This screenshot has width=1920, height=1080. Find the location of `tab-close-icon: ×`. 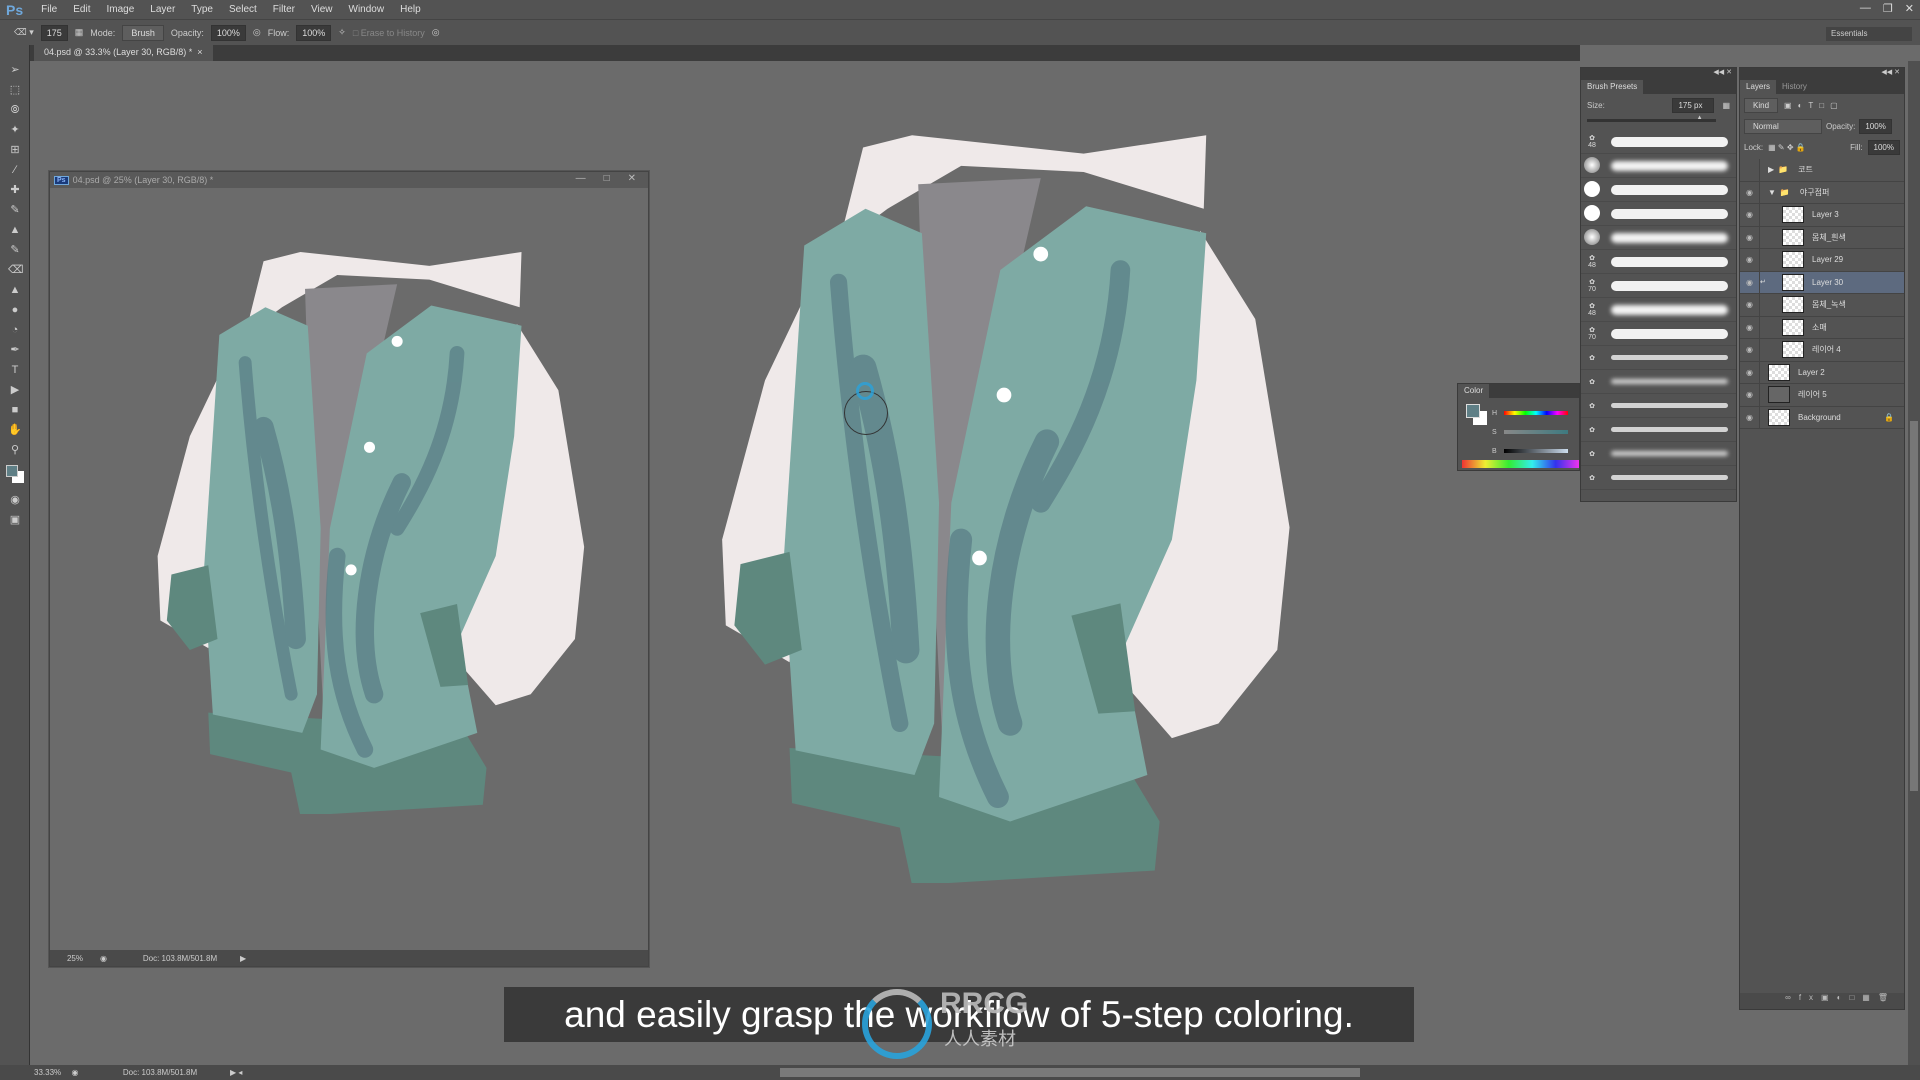

tab-close-icon: × is located at coordinates (199, 52).